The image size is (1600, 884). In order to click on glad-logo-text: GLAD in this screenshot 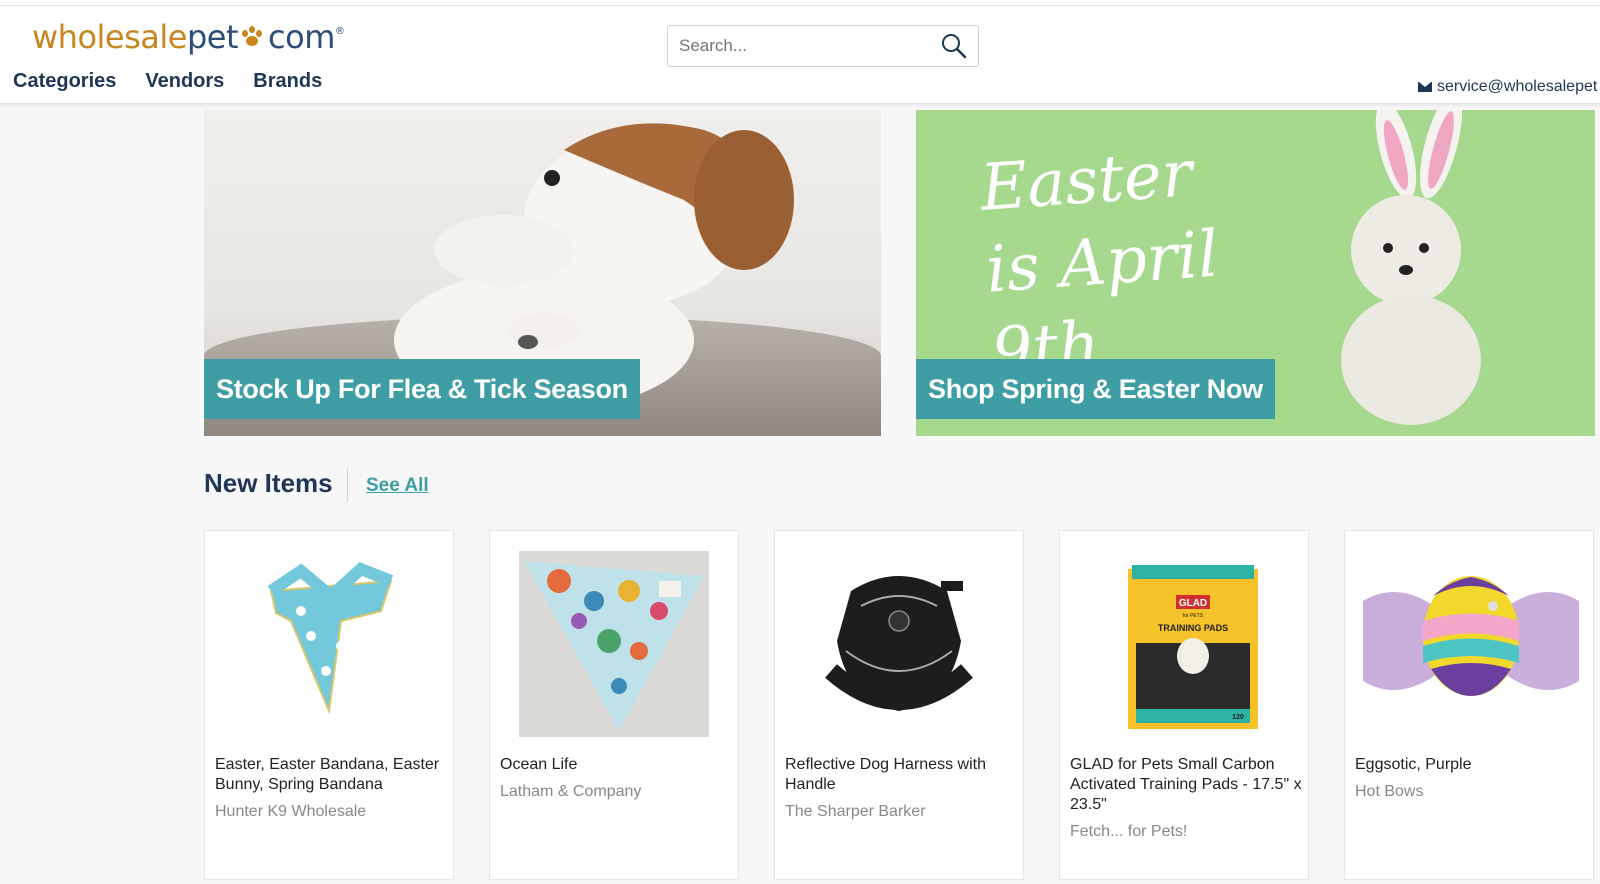, I will do `click(1193, 603)`.